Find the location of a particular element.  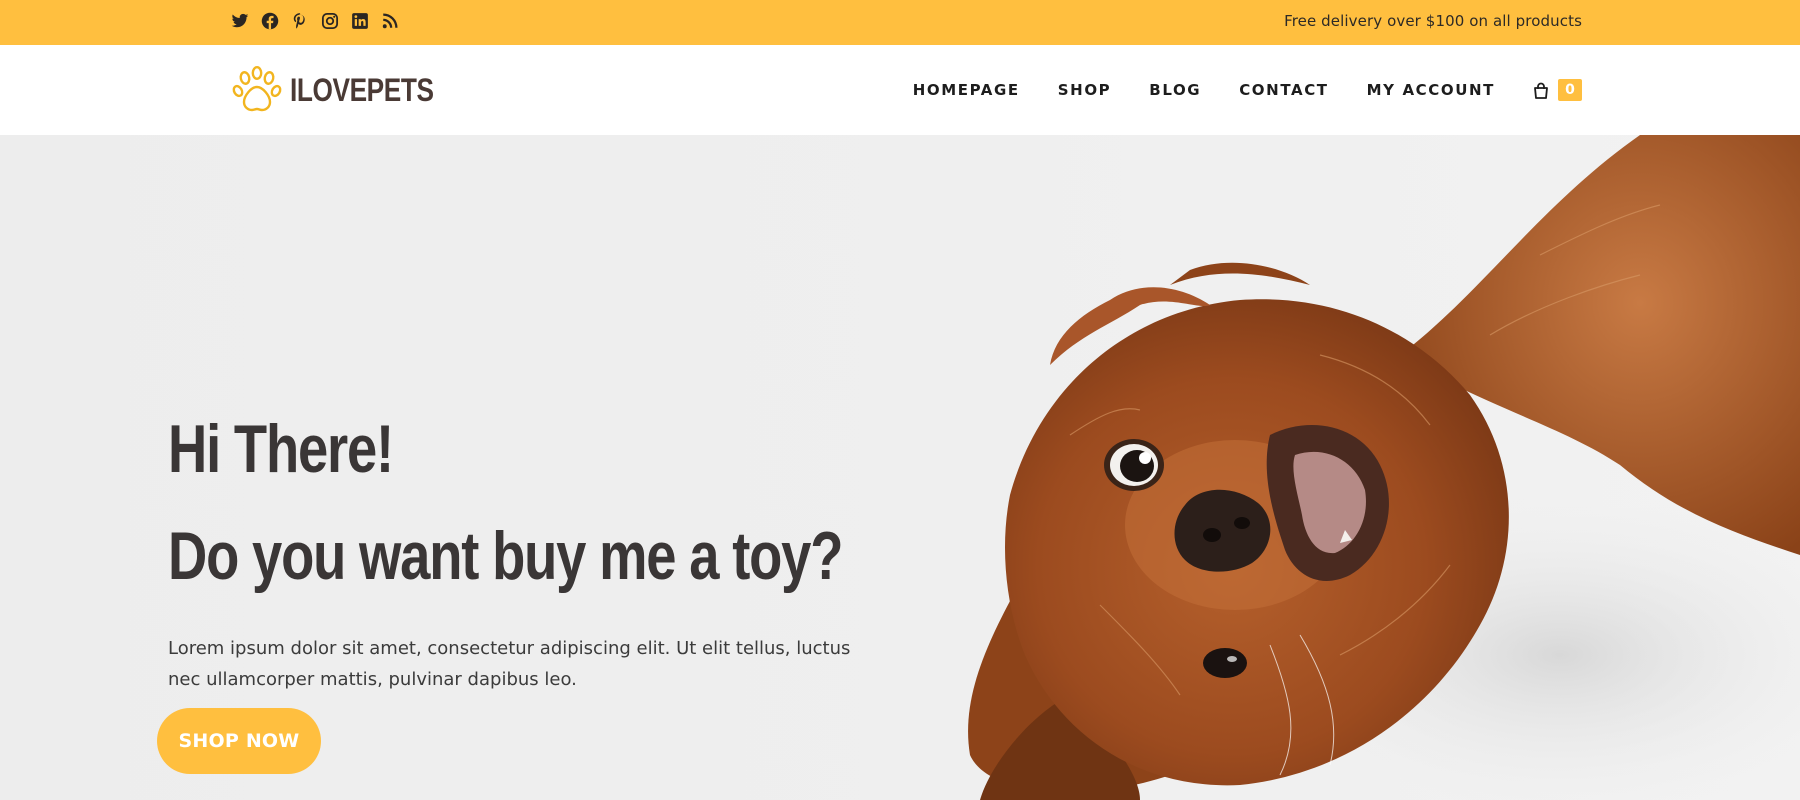

social-links is located at coordinates (315, 21).